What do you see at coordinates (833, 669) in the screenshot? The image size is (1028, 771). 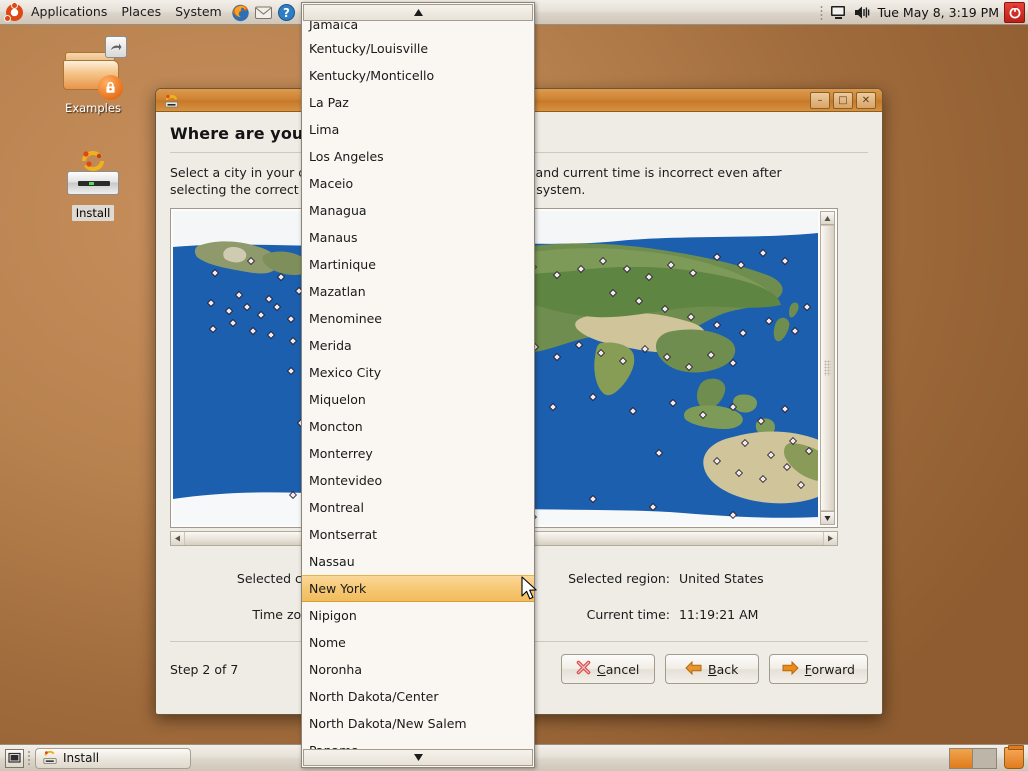 I see `forward-label: orward` at bounding box center [833, 669].